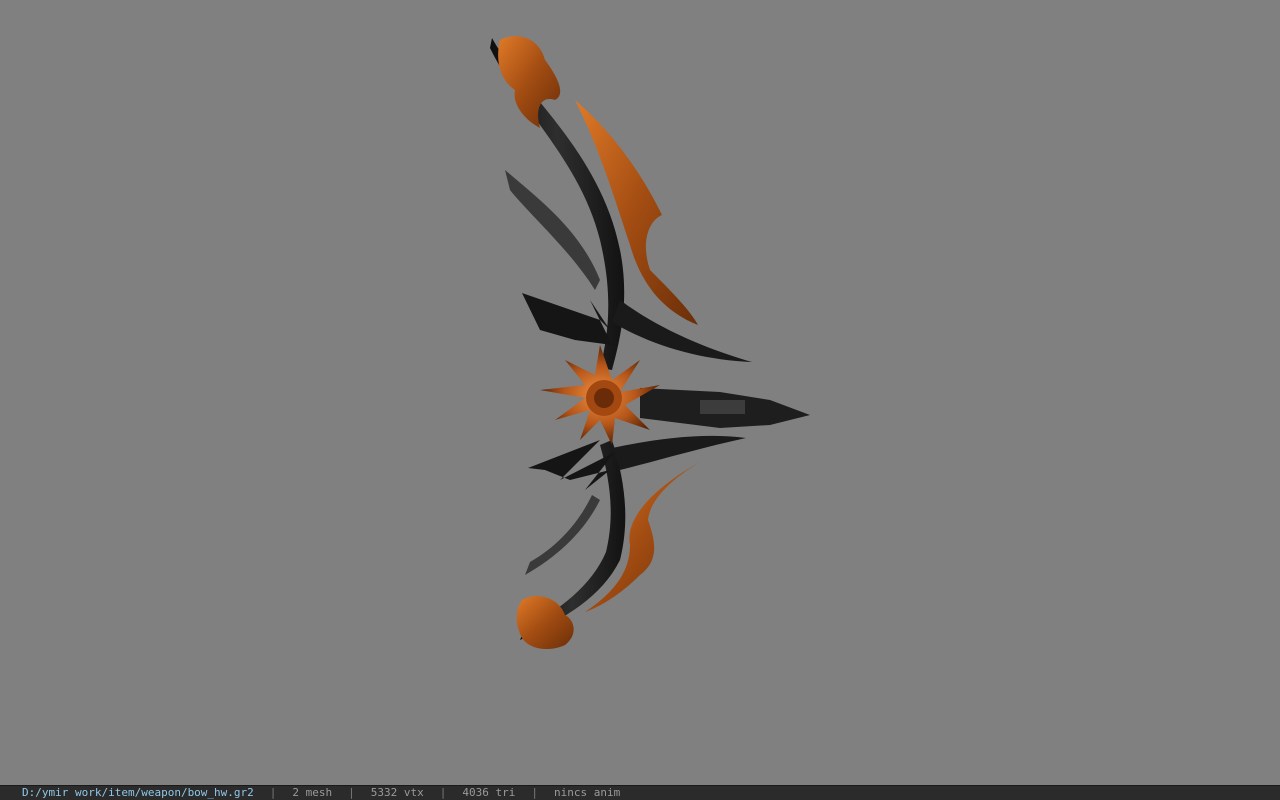 The width and height of the screenshot is (1280, 800). I want to click on lower-dark-spike, so click(679, 452).